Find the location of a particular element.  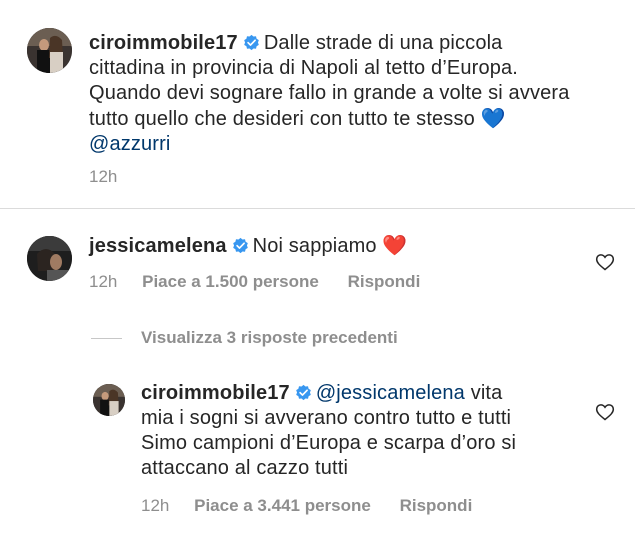

comment-meta: 12h Piace a 1.500 persone Rispondi is located at coordinates (254, 282).